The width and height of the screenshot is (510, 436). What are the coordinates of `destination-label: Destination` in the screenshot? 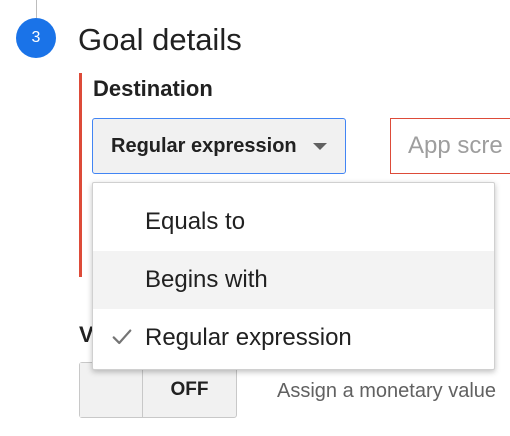 It's located at (153, 88).